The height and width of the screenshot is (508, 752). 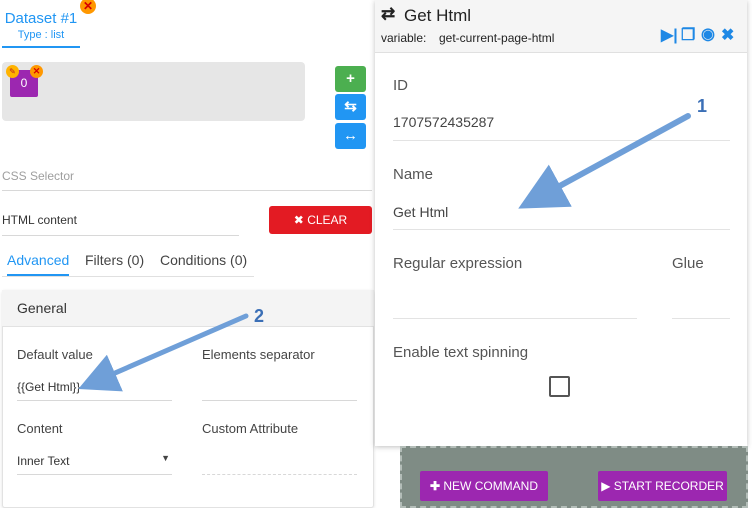 I want to click on annotation-number-2: 2, so click(x=259, y=316).